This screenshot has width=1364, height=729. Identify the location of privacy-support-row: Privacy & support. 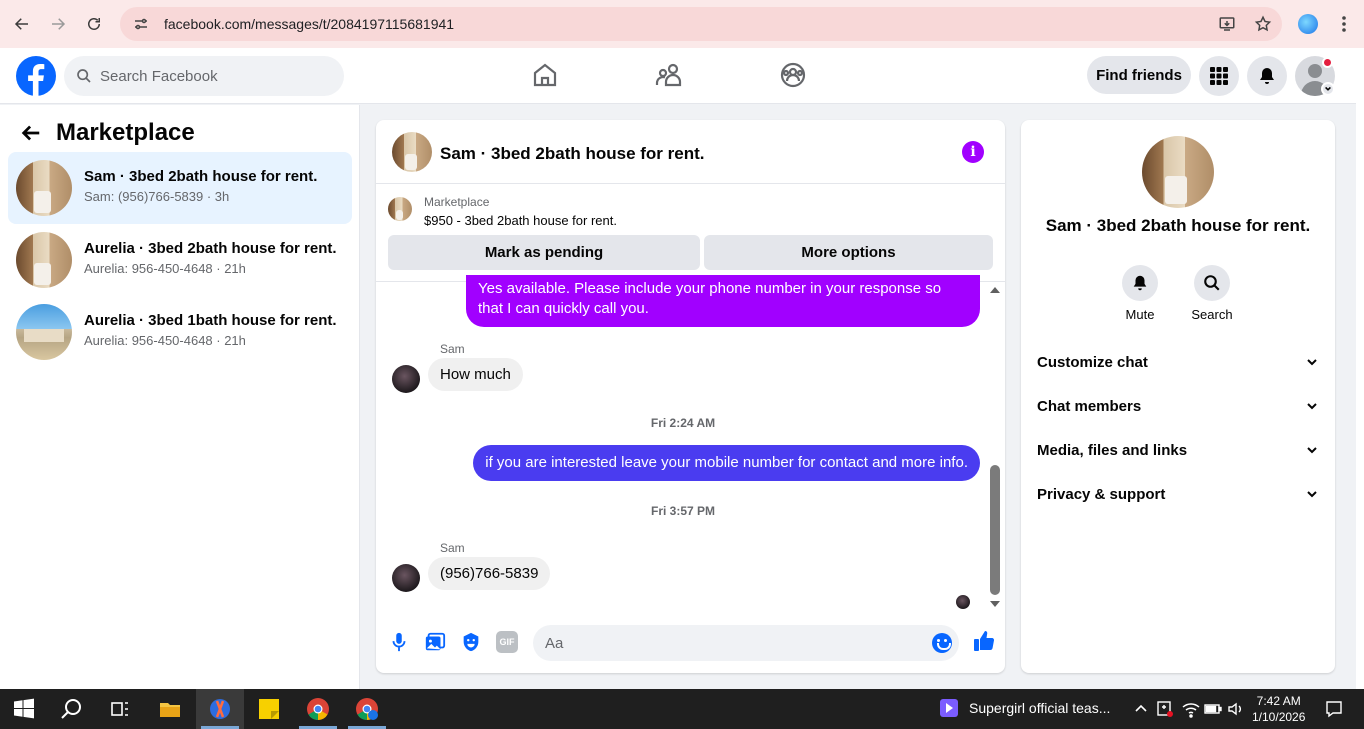
(1178, 494).